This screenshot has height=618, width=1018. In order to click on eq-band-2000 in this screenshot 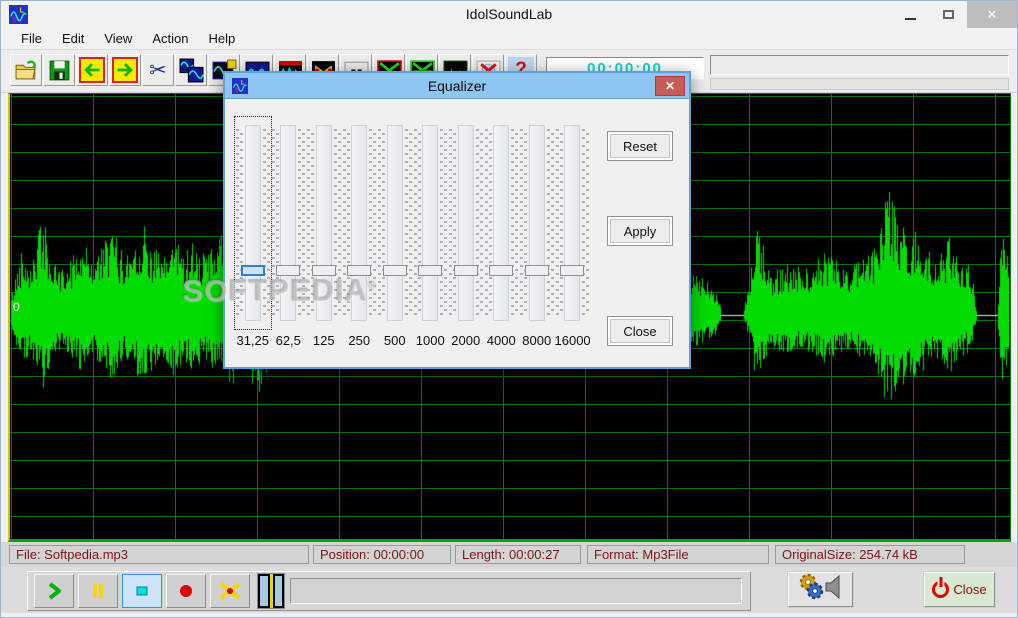, I will do `click(466, 223)`.